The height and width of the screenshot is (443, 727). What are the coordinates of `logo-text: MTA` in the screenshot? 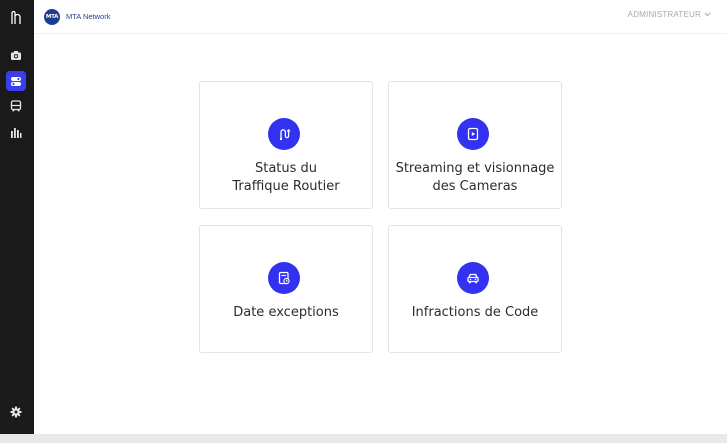 It's located at (52, 17).